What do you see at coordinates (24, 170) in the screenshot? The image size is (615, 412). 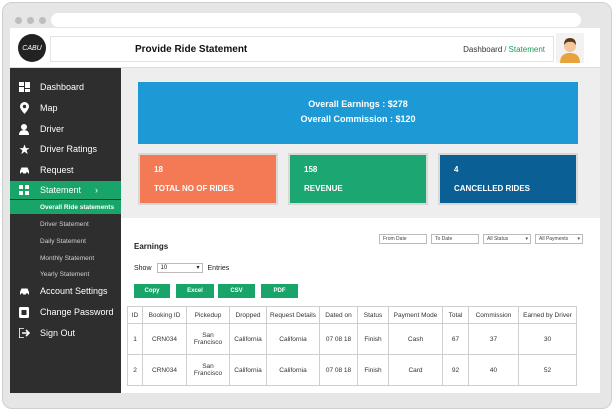 I see `car-icon` at bounding box center [24, 170].